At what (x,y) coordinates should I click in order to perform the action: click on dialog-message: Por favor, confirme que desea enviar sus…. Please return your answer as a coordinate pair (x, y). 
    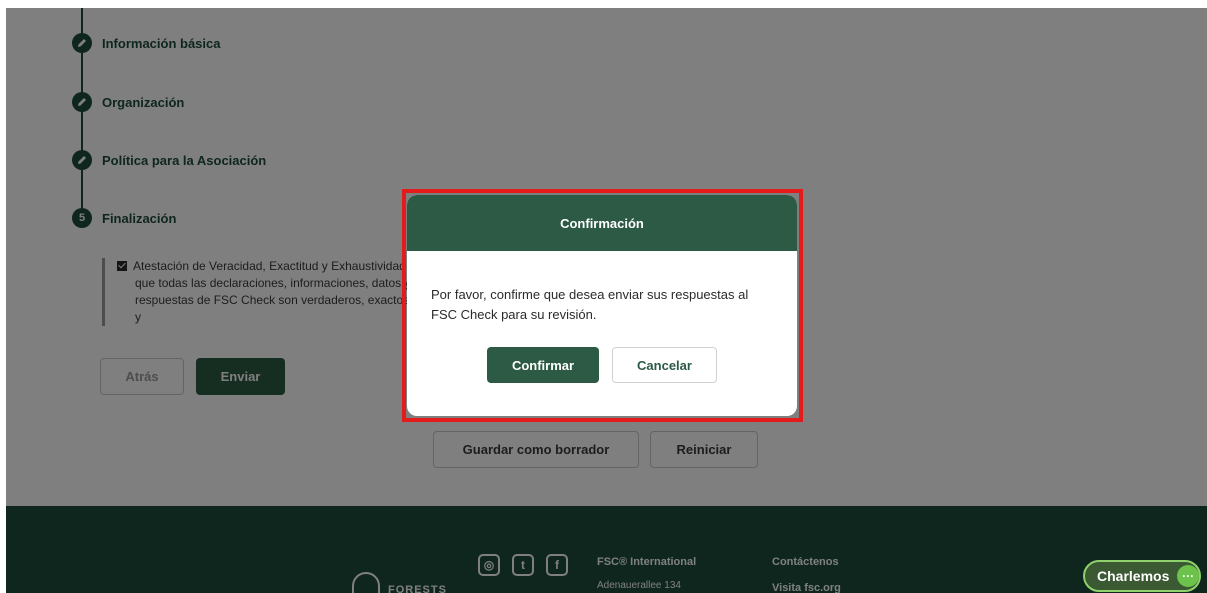
    Looking at the image, I should click on (590, 304).